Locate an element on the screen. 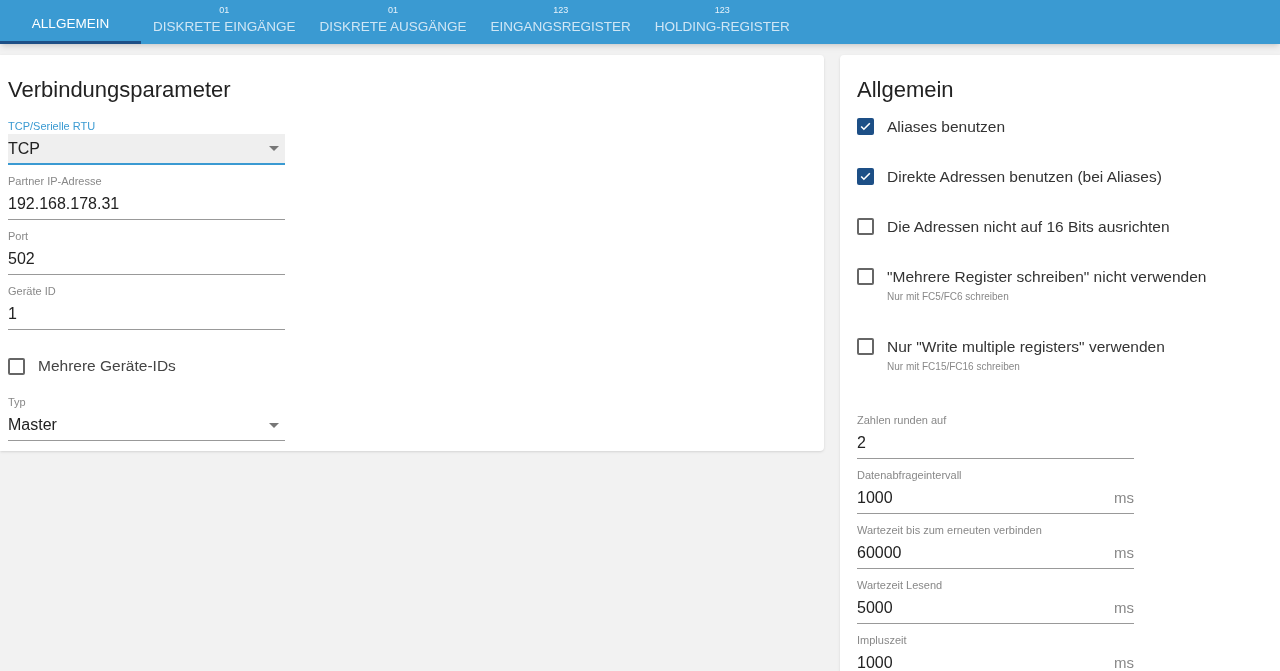 The image size is (1280, 671). field-label: Zahlen runden auf is located at coordinates (902, 420).